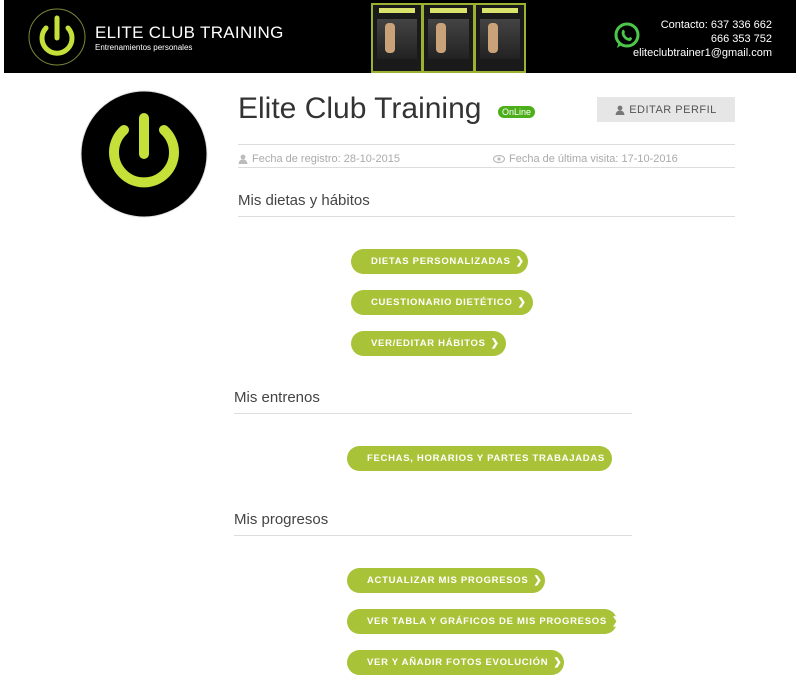 The width and height of the screenshot is (800, 696). What do you see at coordinates (702, 25) in the screenshot?
I see `contact-phone-1: Contacto: 637 336 662` at bounding box center [702, 25].